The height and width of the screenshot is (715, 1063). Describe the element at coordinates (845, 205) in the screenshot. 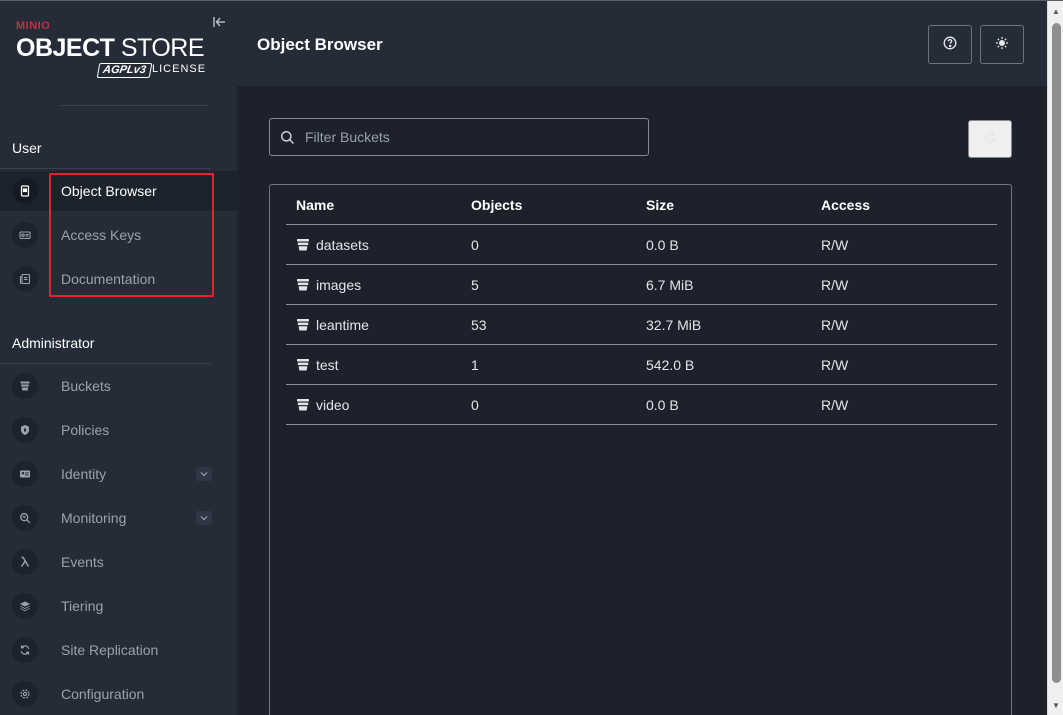

I see `column-header-access: Access` at that location.